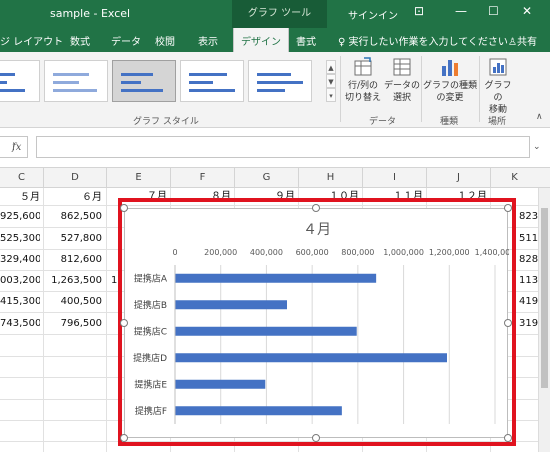 The width and height of the screenshot is (550, 452). Describe the element at coordinates (20, 301) in the screenshot. I see `cell-c-row5: 415,300` at that location.